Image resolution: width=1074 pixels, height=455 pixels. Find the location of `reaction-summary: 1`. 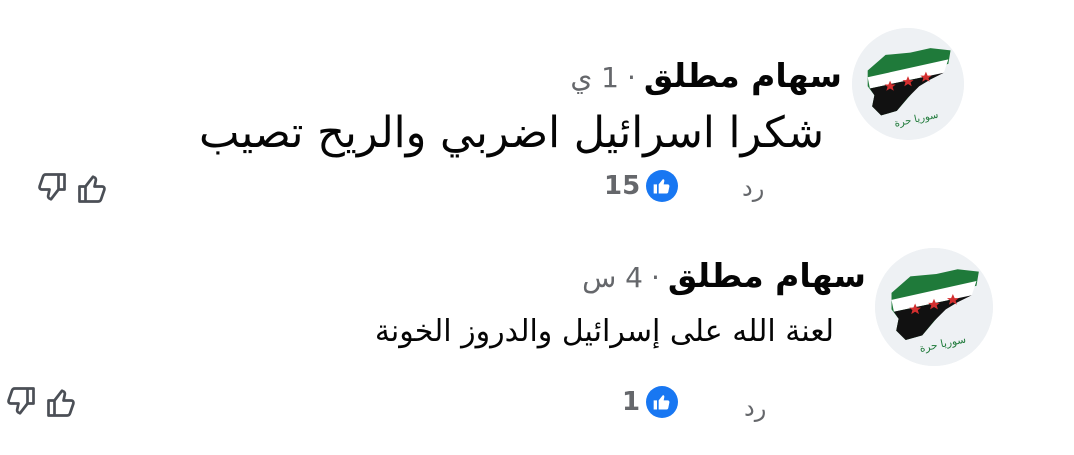

reaction-summary: 1 is located at coordinates (650, 402).